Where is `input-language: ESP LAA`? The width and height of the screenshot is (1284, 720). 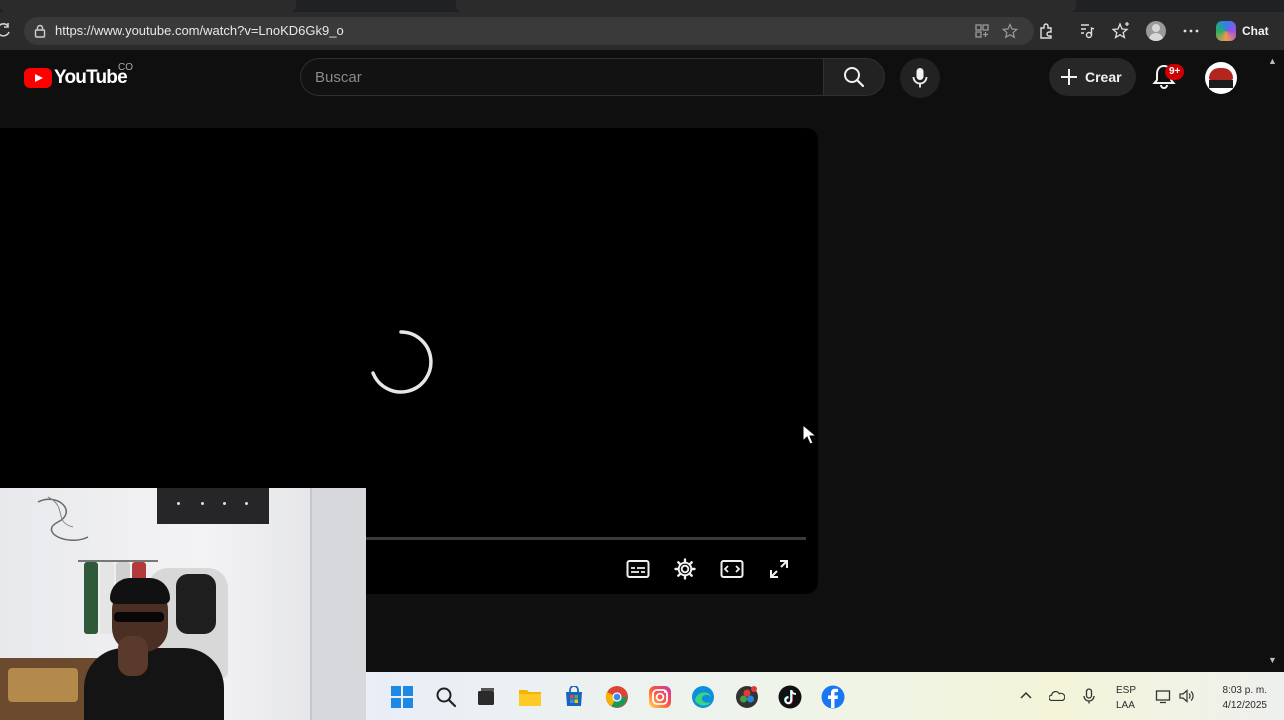 input-language: ESP LAA is located at coordinates (1126, 698).